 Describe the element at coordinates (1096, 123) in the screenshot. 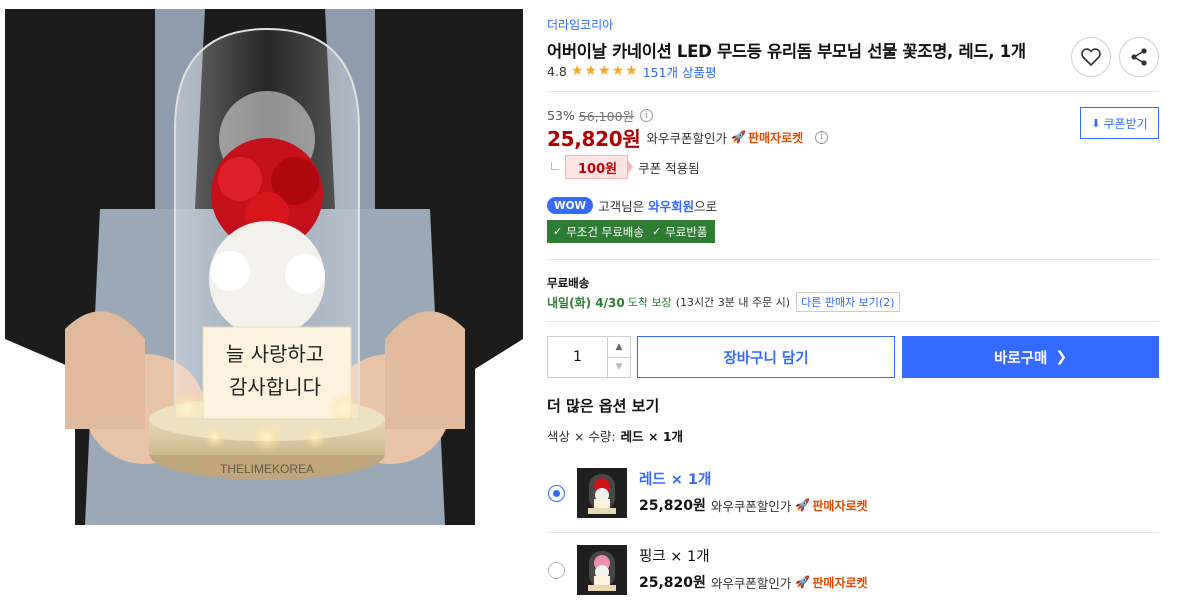

I see `download-icon: ⬇` at that location.